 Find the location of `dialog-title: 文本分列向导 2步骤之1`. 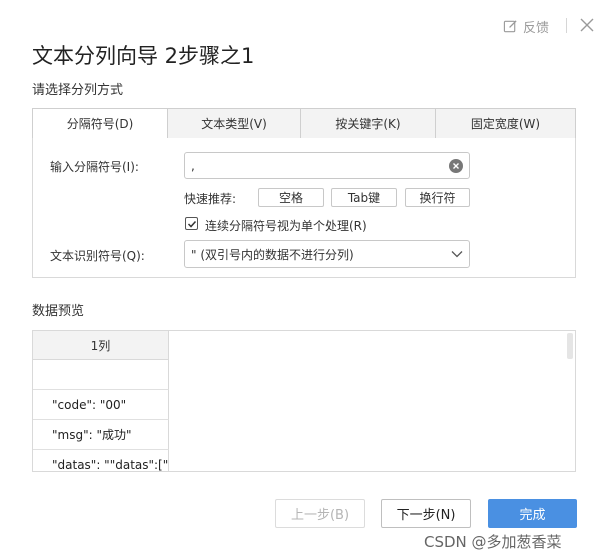

dialog-title: 文本分列向导 2步骤之1 is located at coordinates (143, 56).